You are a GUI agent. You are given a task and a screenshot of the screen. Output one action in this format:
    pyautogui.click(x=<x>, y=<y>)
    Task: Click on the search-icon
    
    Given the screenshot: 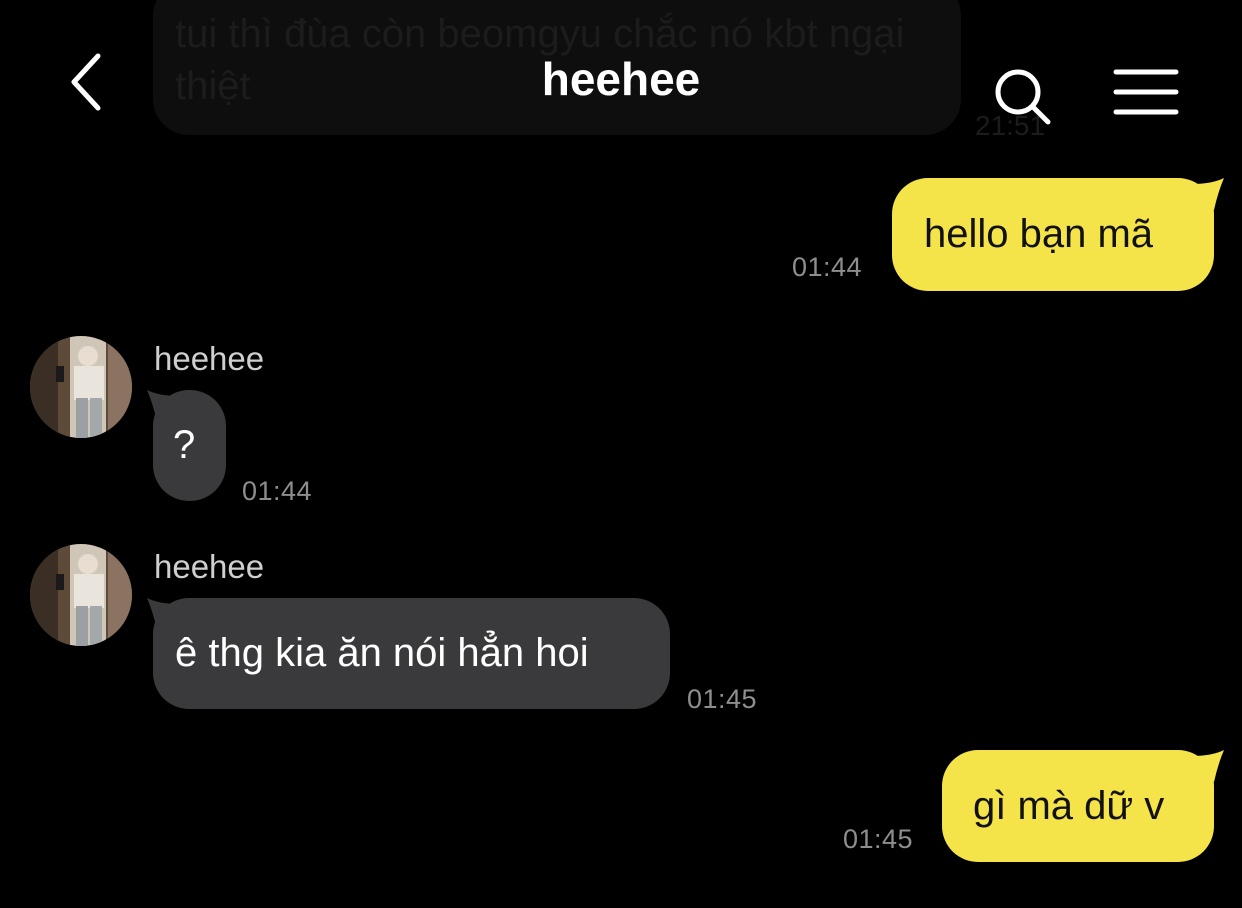 What is the action you would take?
    pyautogui.click(x=1023, y=97)
    